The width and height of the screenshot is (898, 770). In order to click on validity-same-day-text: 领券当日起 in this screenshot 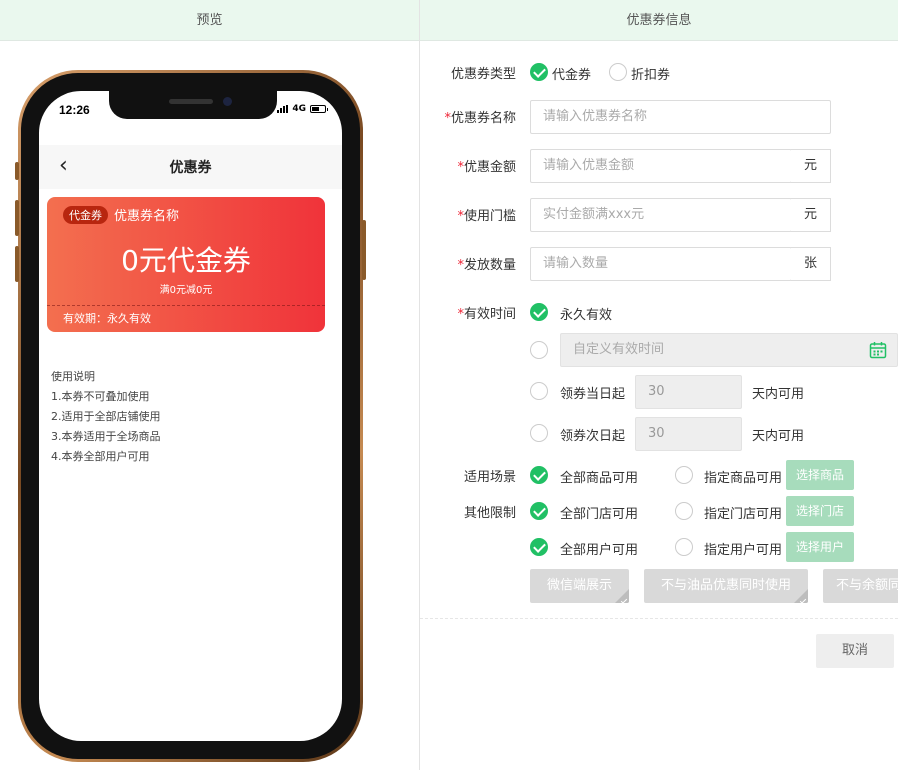, I will do `click(593, 394)`.